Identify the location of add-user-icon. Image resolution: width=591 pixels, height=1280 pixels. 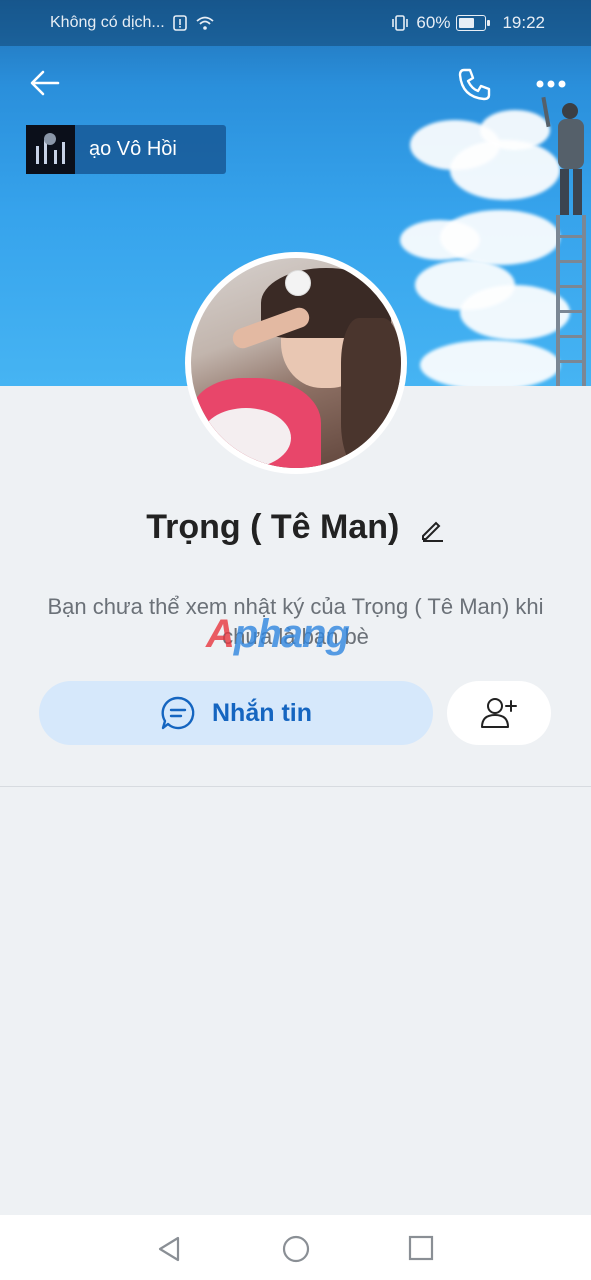
(499, 713).